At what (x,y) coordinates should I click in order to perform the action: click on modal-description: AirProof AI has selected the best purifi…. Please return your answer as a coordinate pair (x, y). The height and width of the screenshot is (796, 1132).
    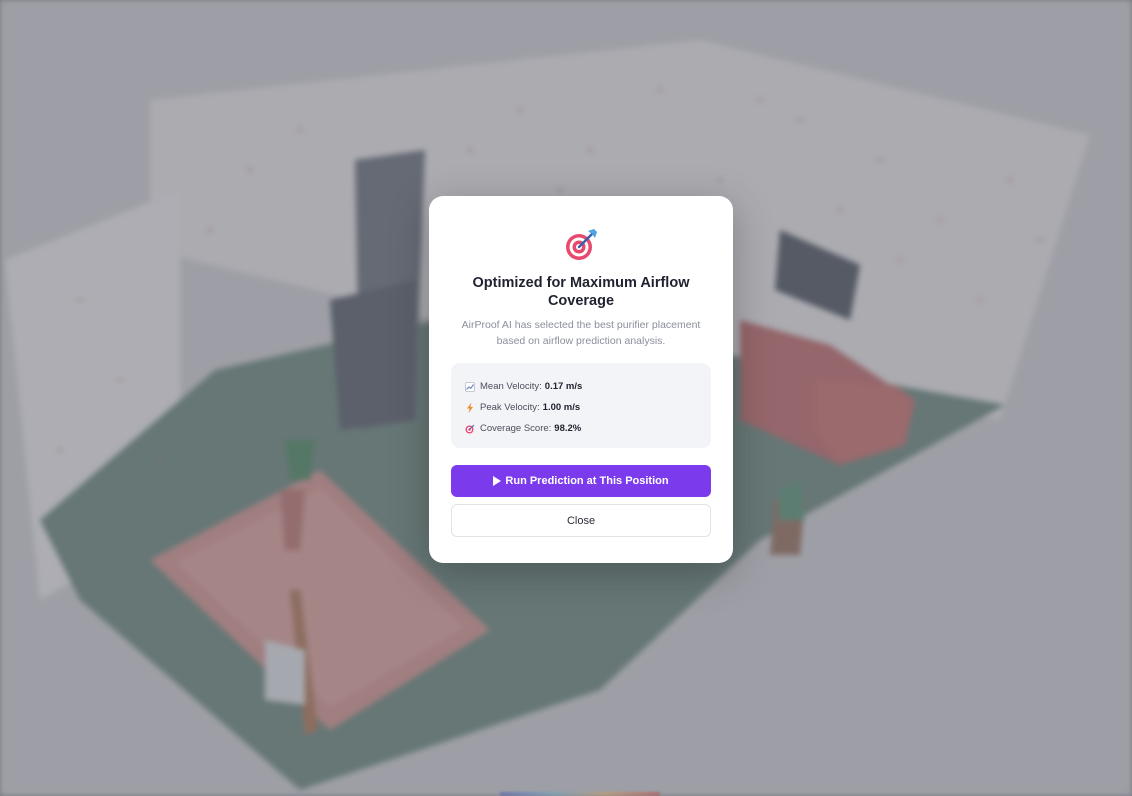
    Looking at the image, I should click on (581, 333).